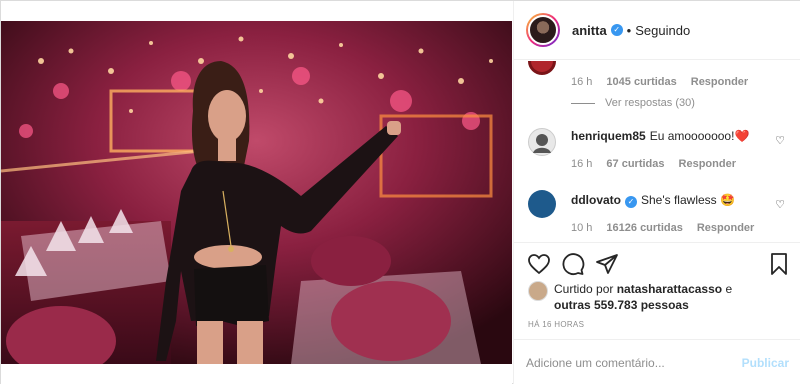  Describe the element at coordinates (556, 324) in the screenshot. I see `post-timestamp: HÁ 16 HORAS` at that location.